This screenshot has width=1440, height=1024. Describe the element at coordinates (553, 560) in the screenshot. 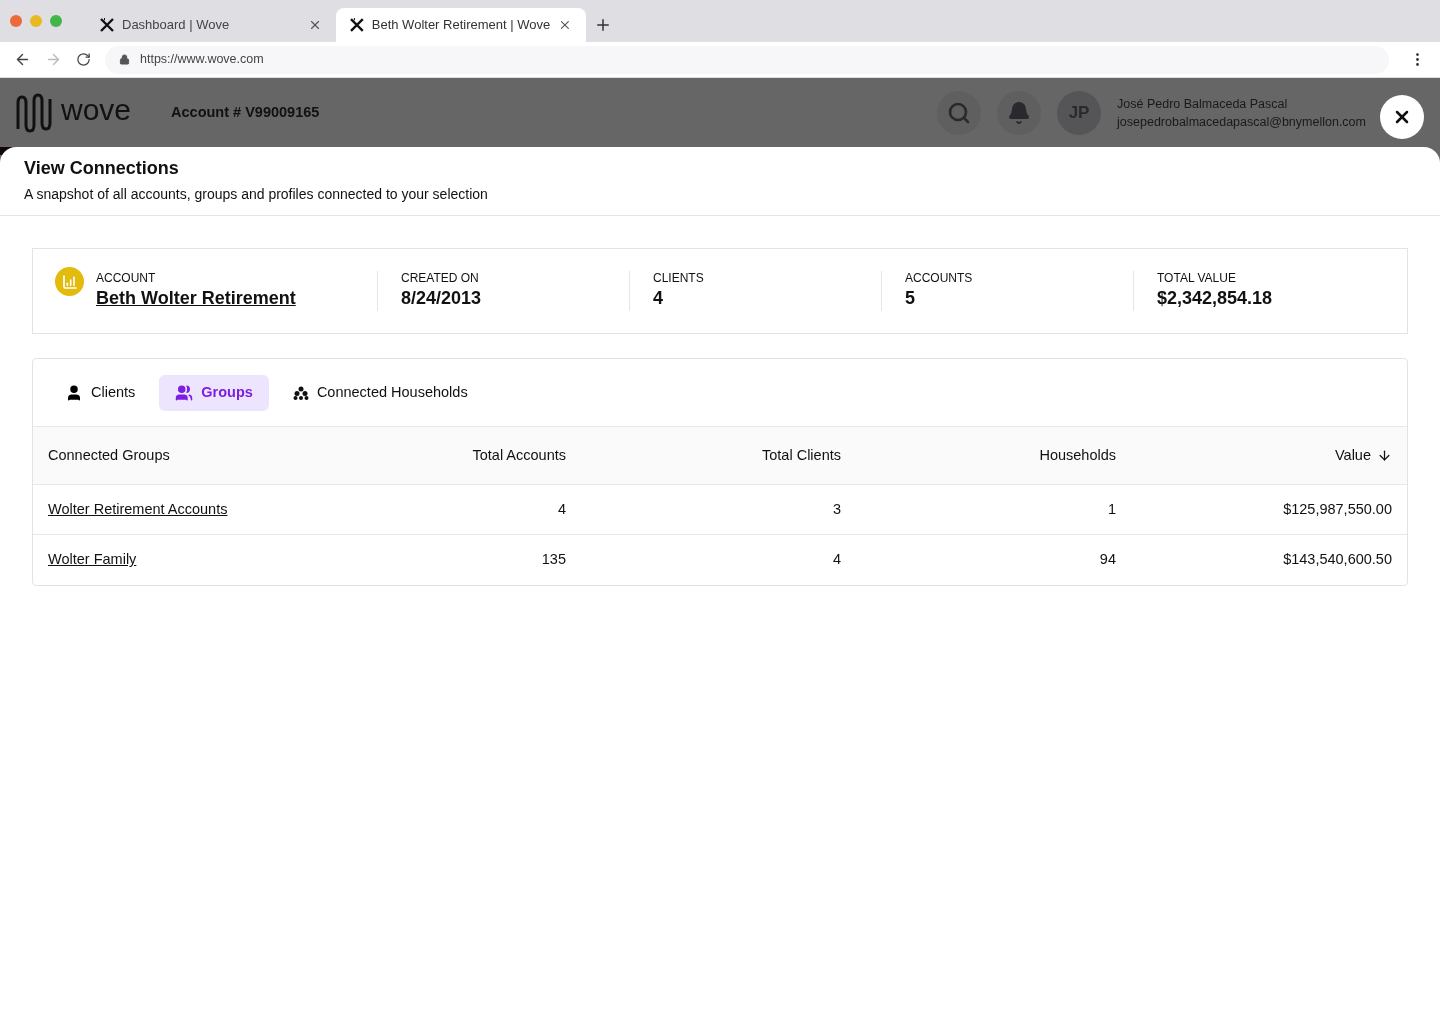

I see `table-cell-text: 135` at that location.